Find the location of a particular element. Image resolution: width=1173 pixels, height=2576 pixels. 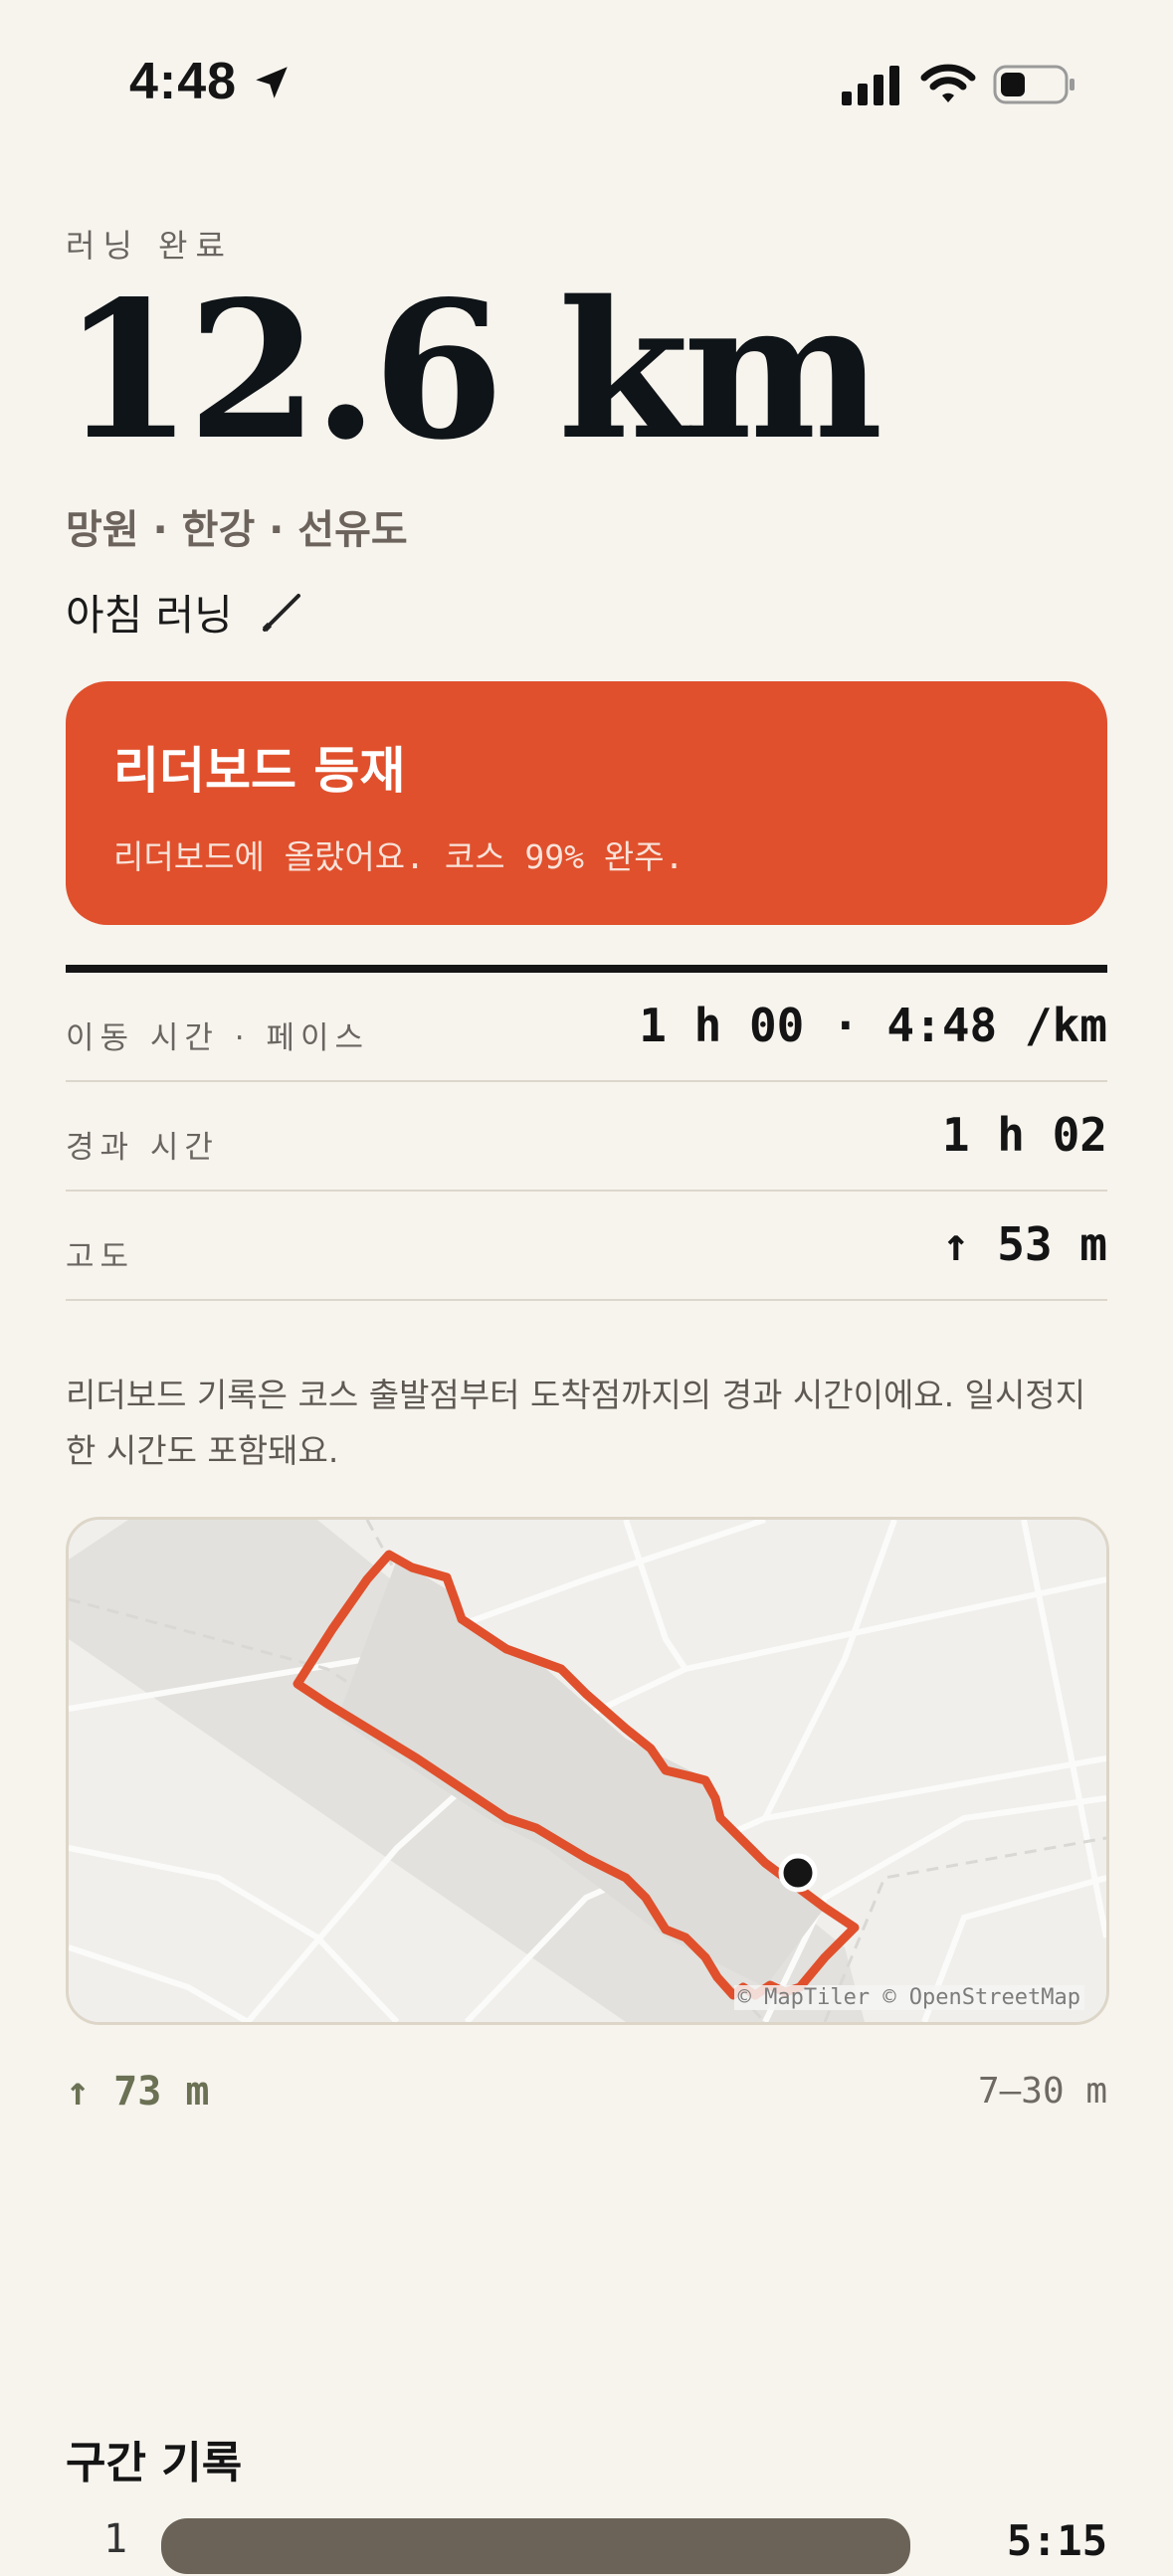

split-row: 1 5:15 is located at coordinates (586, 2546).